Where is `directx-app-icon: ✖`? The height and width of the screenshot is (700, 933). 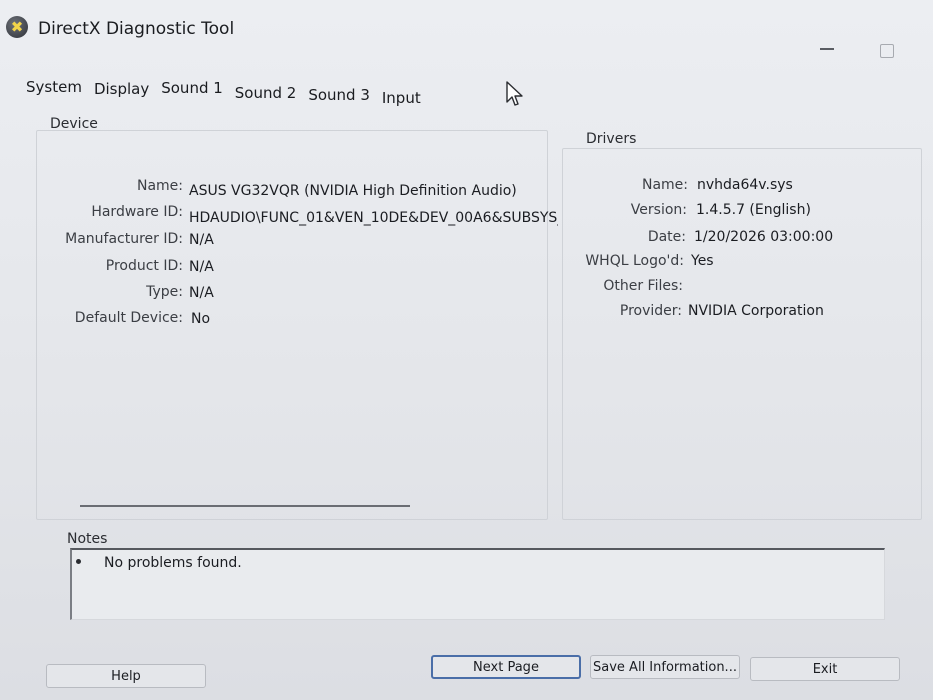 directx-app-icon: ✖ is located at coordinates (17, 27).